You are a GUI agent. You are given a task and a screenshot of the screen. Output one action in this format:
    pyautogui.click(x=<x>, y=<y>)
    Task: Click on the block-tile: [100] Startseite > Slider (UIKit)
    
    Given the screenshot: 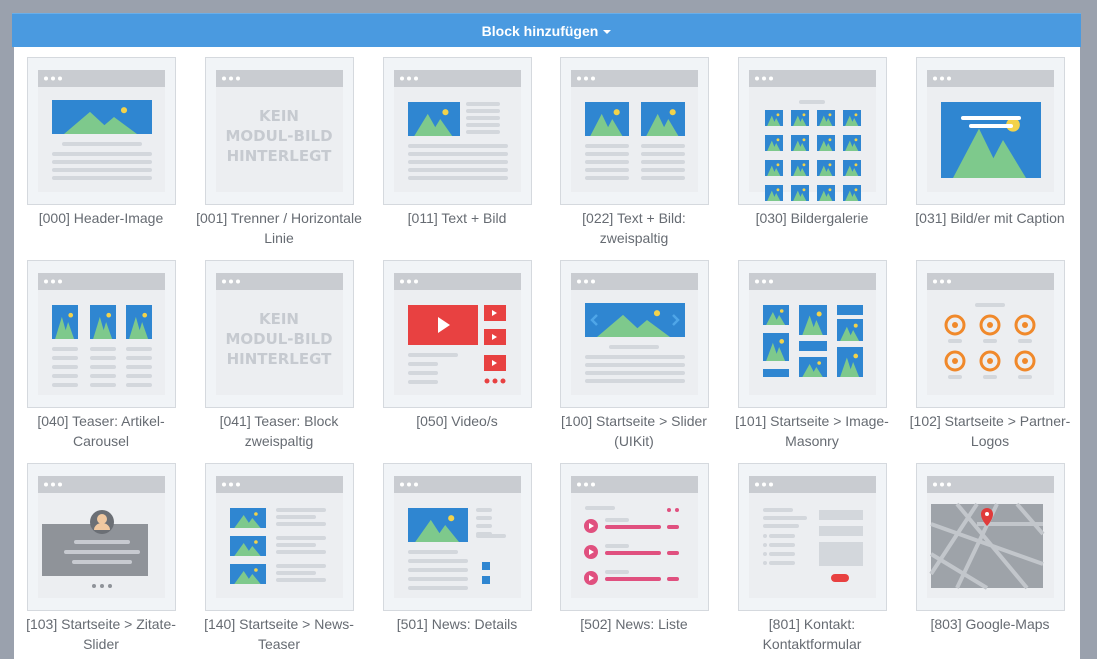 What is the action you would take?
    pyautogui.click(x=637, y=350)
    